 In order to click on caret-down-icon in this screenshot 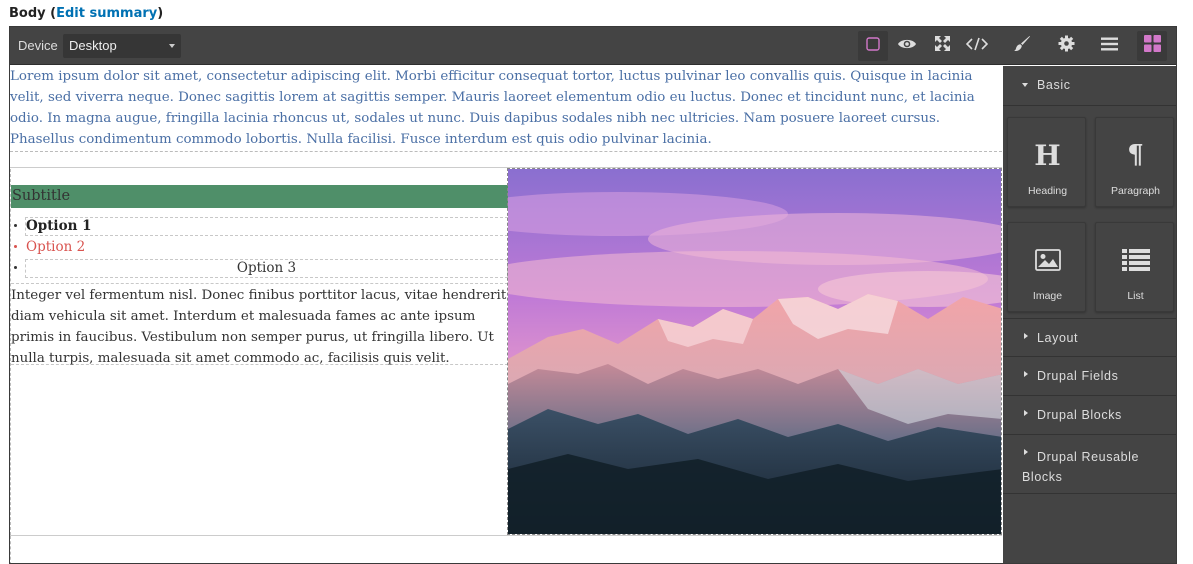, I will do `click(1025, 85)`.